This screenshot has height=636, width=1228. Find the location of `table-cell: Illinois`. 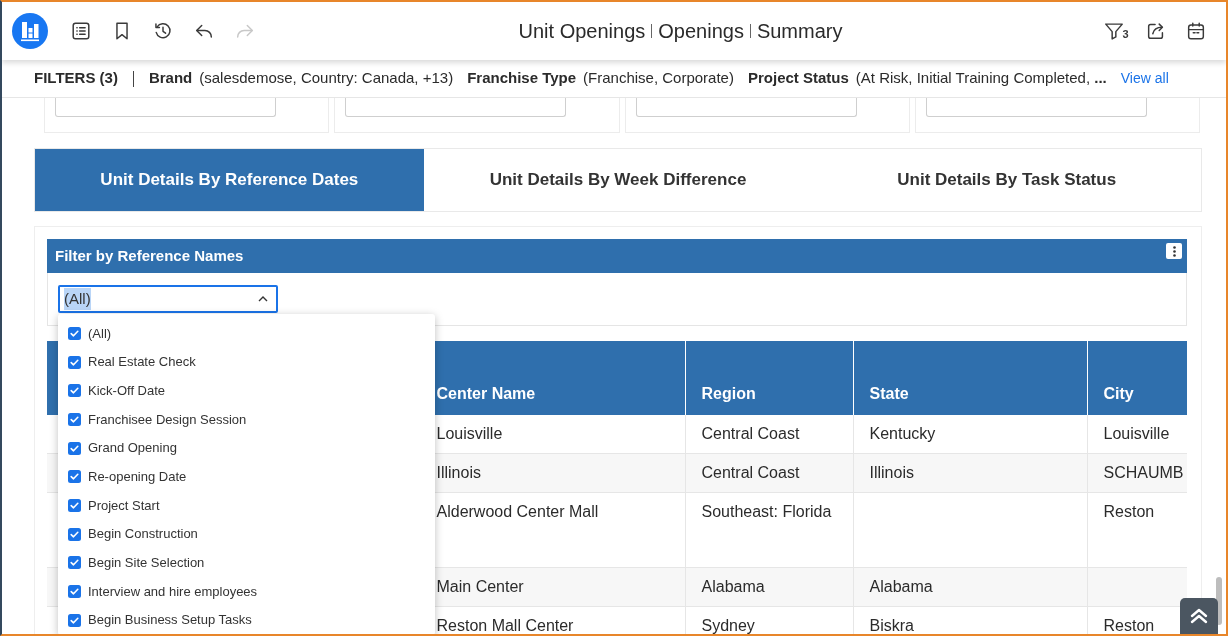

table-cell: Illinois is located at coordinates (970, 473).